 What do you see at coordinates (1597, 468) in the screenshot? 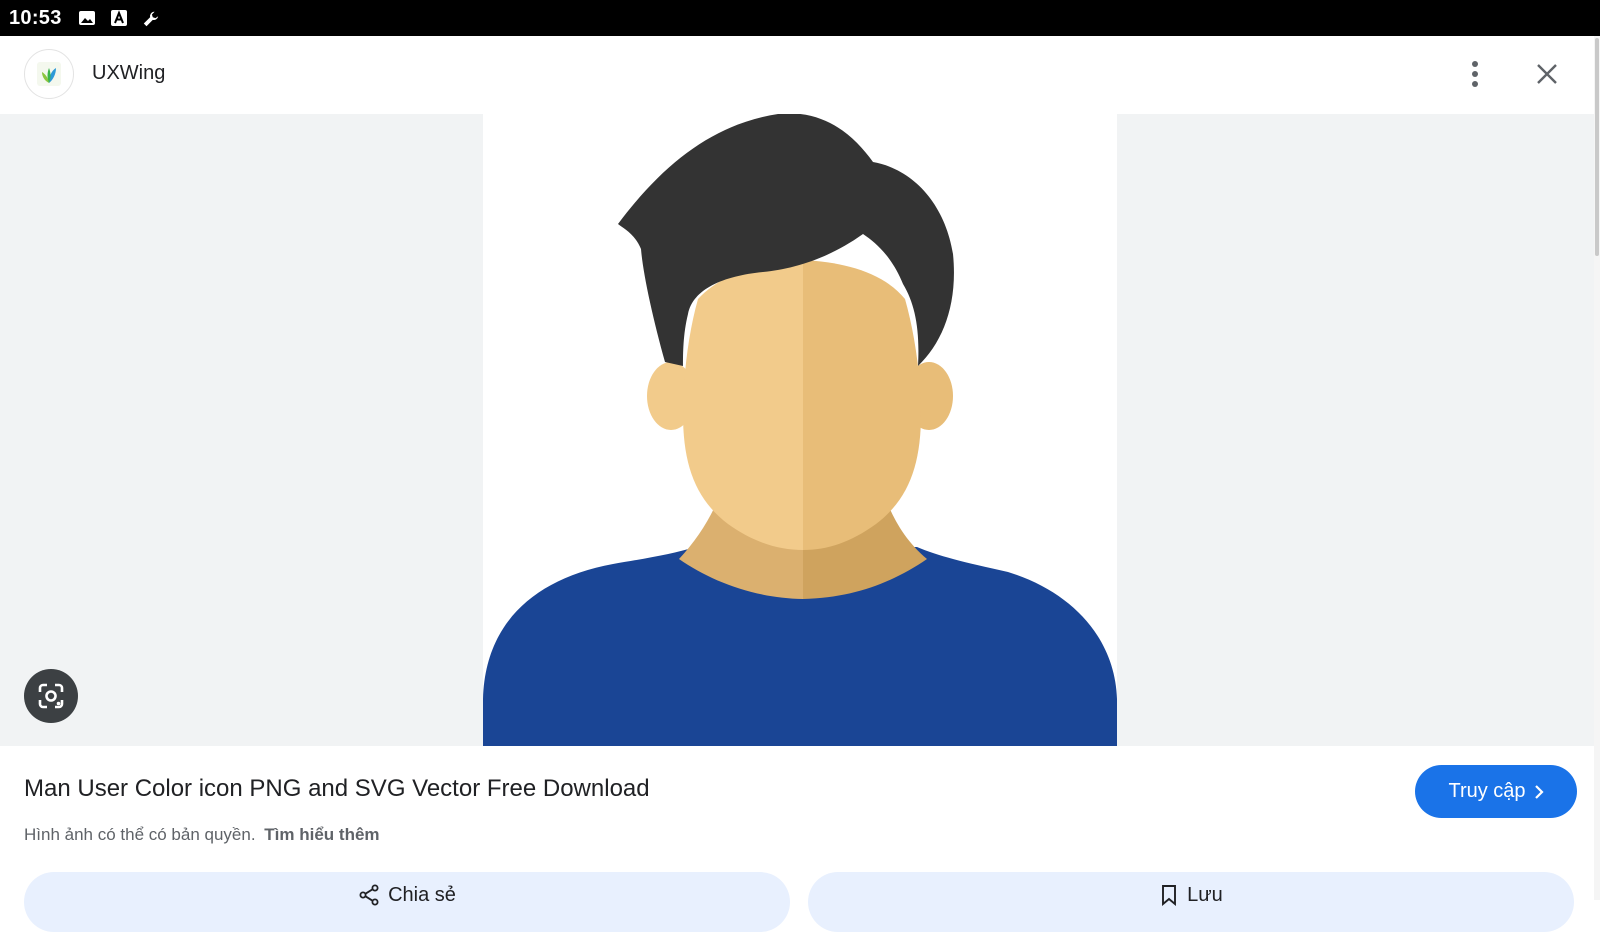
I see `scrollbar` at bounding box center [1597, 468].